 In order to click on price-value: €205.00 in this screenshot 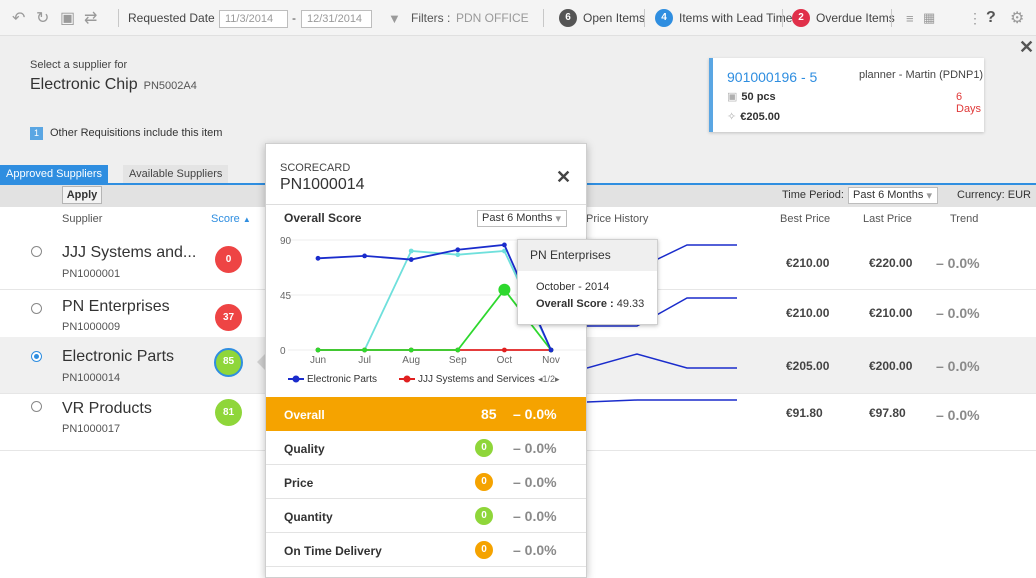, I will do `click(760, 117)`.